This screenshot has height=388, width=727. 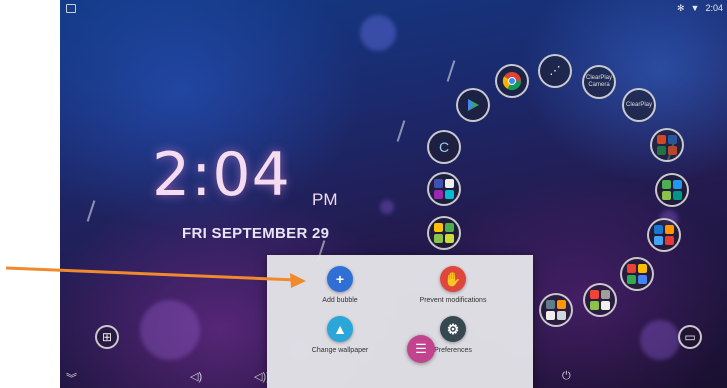 I want to click on power-icon: ⏻, so click(x=566, y=376).